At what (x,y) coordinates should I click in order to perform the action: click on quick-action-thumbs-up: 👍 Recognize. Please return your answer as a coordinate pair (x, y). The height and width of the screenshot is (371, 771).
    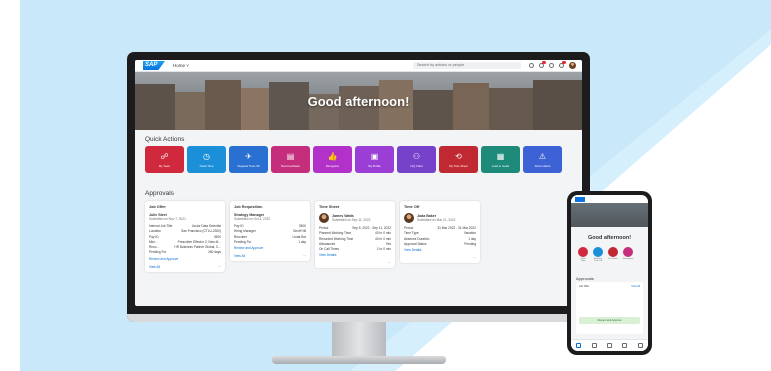
    Looking at the image, I should click on (332, 159).